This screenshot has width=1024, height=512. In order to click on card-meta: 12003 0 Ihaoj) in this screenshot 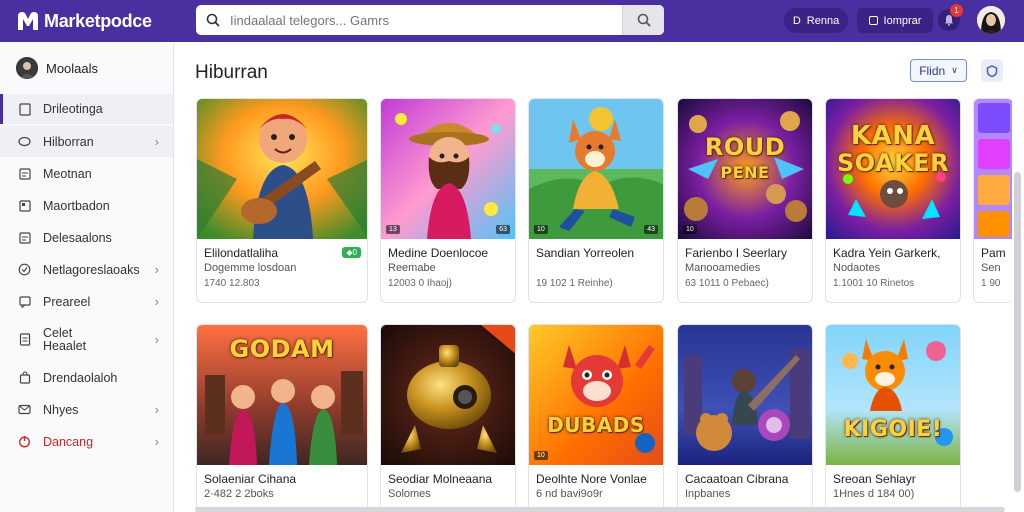, I will do `click(420, 283)`.